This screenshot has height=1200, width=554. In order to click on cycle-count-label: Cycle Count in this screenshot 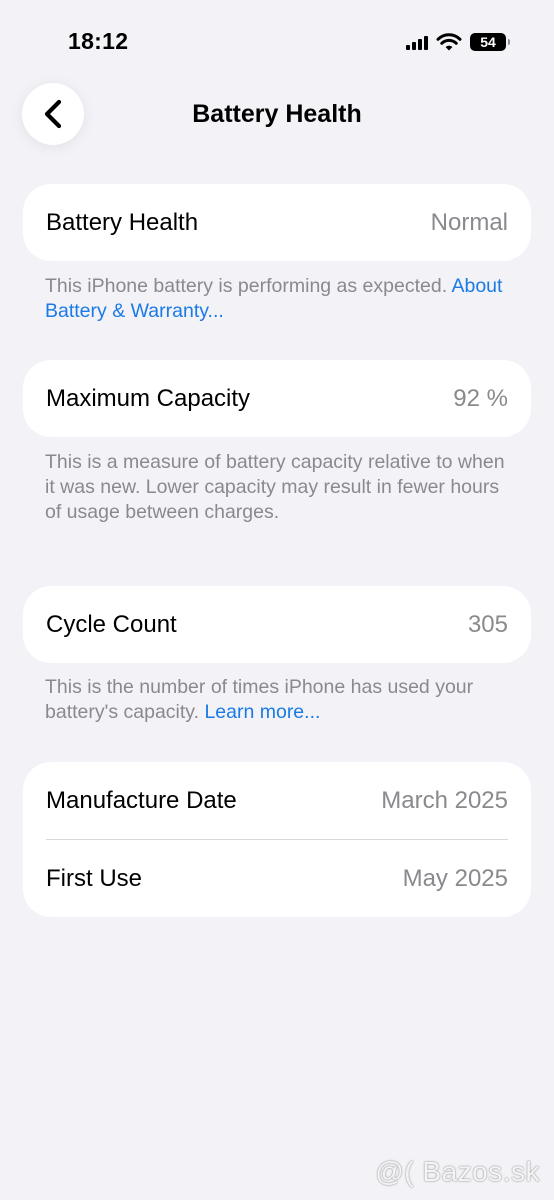, I will do `click(111, 624)`.